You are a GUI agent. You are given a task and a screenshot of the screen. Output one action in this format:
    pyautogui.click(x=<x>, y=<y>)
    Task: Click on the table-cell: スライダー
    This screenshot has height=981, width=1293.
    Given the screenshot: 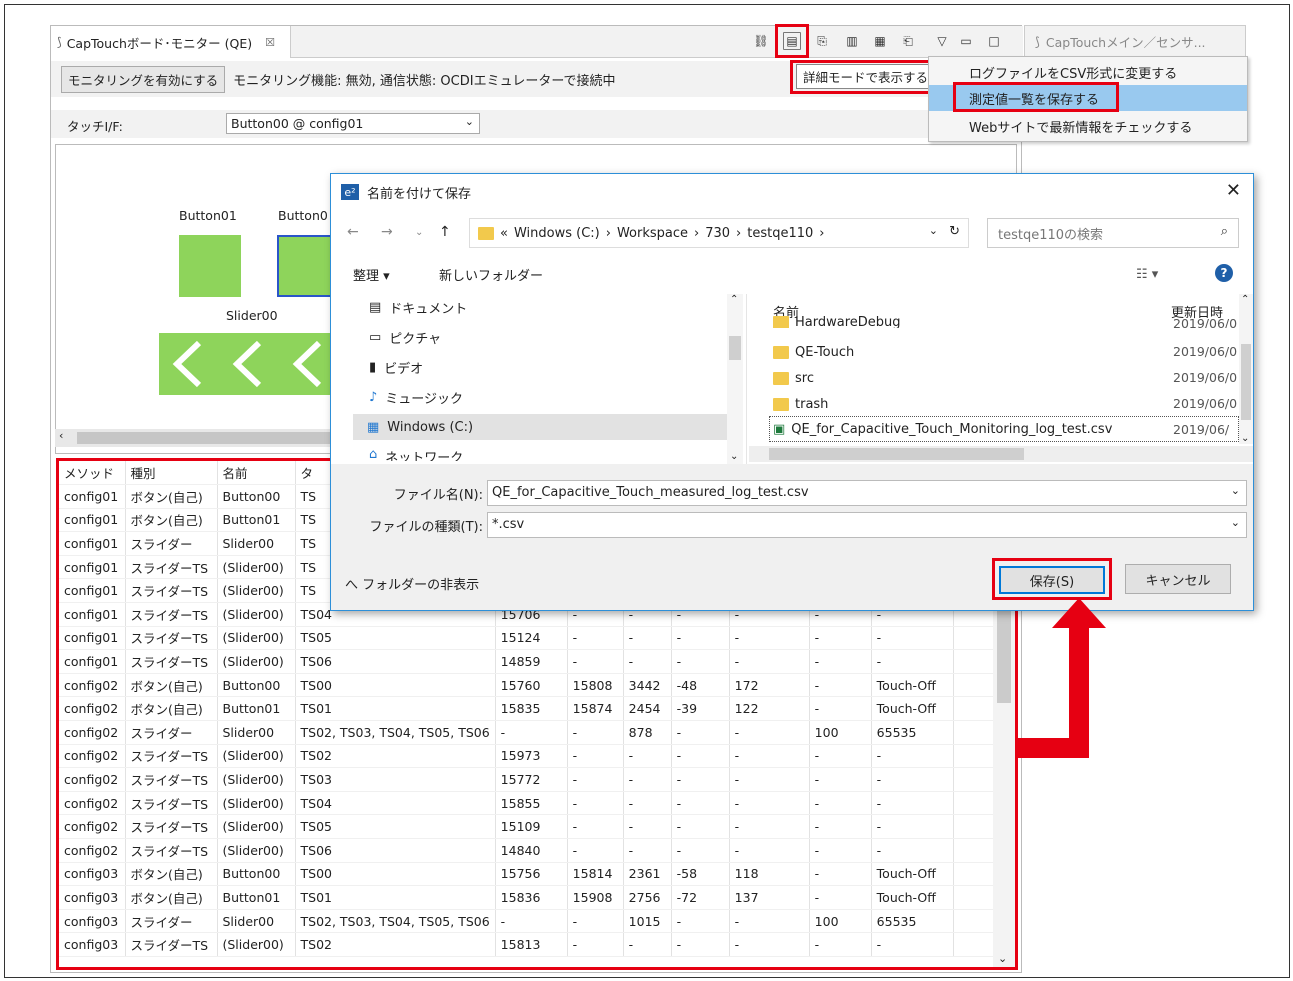 What is the action you would take?
    pyautogui.click(x=171, y=543)
    